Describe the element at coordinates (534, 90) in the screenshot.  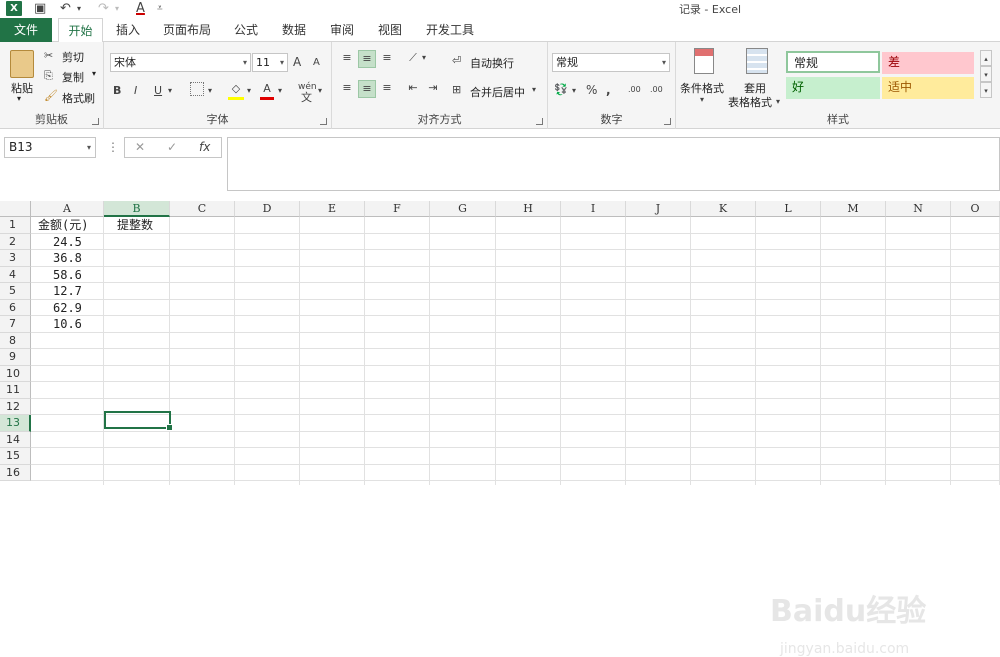
I see `merge-dropdown-icon: ▾` at that location.